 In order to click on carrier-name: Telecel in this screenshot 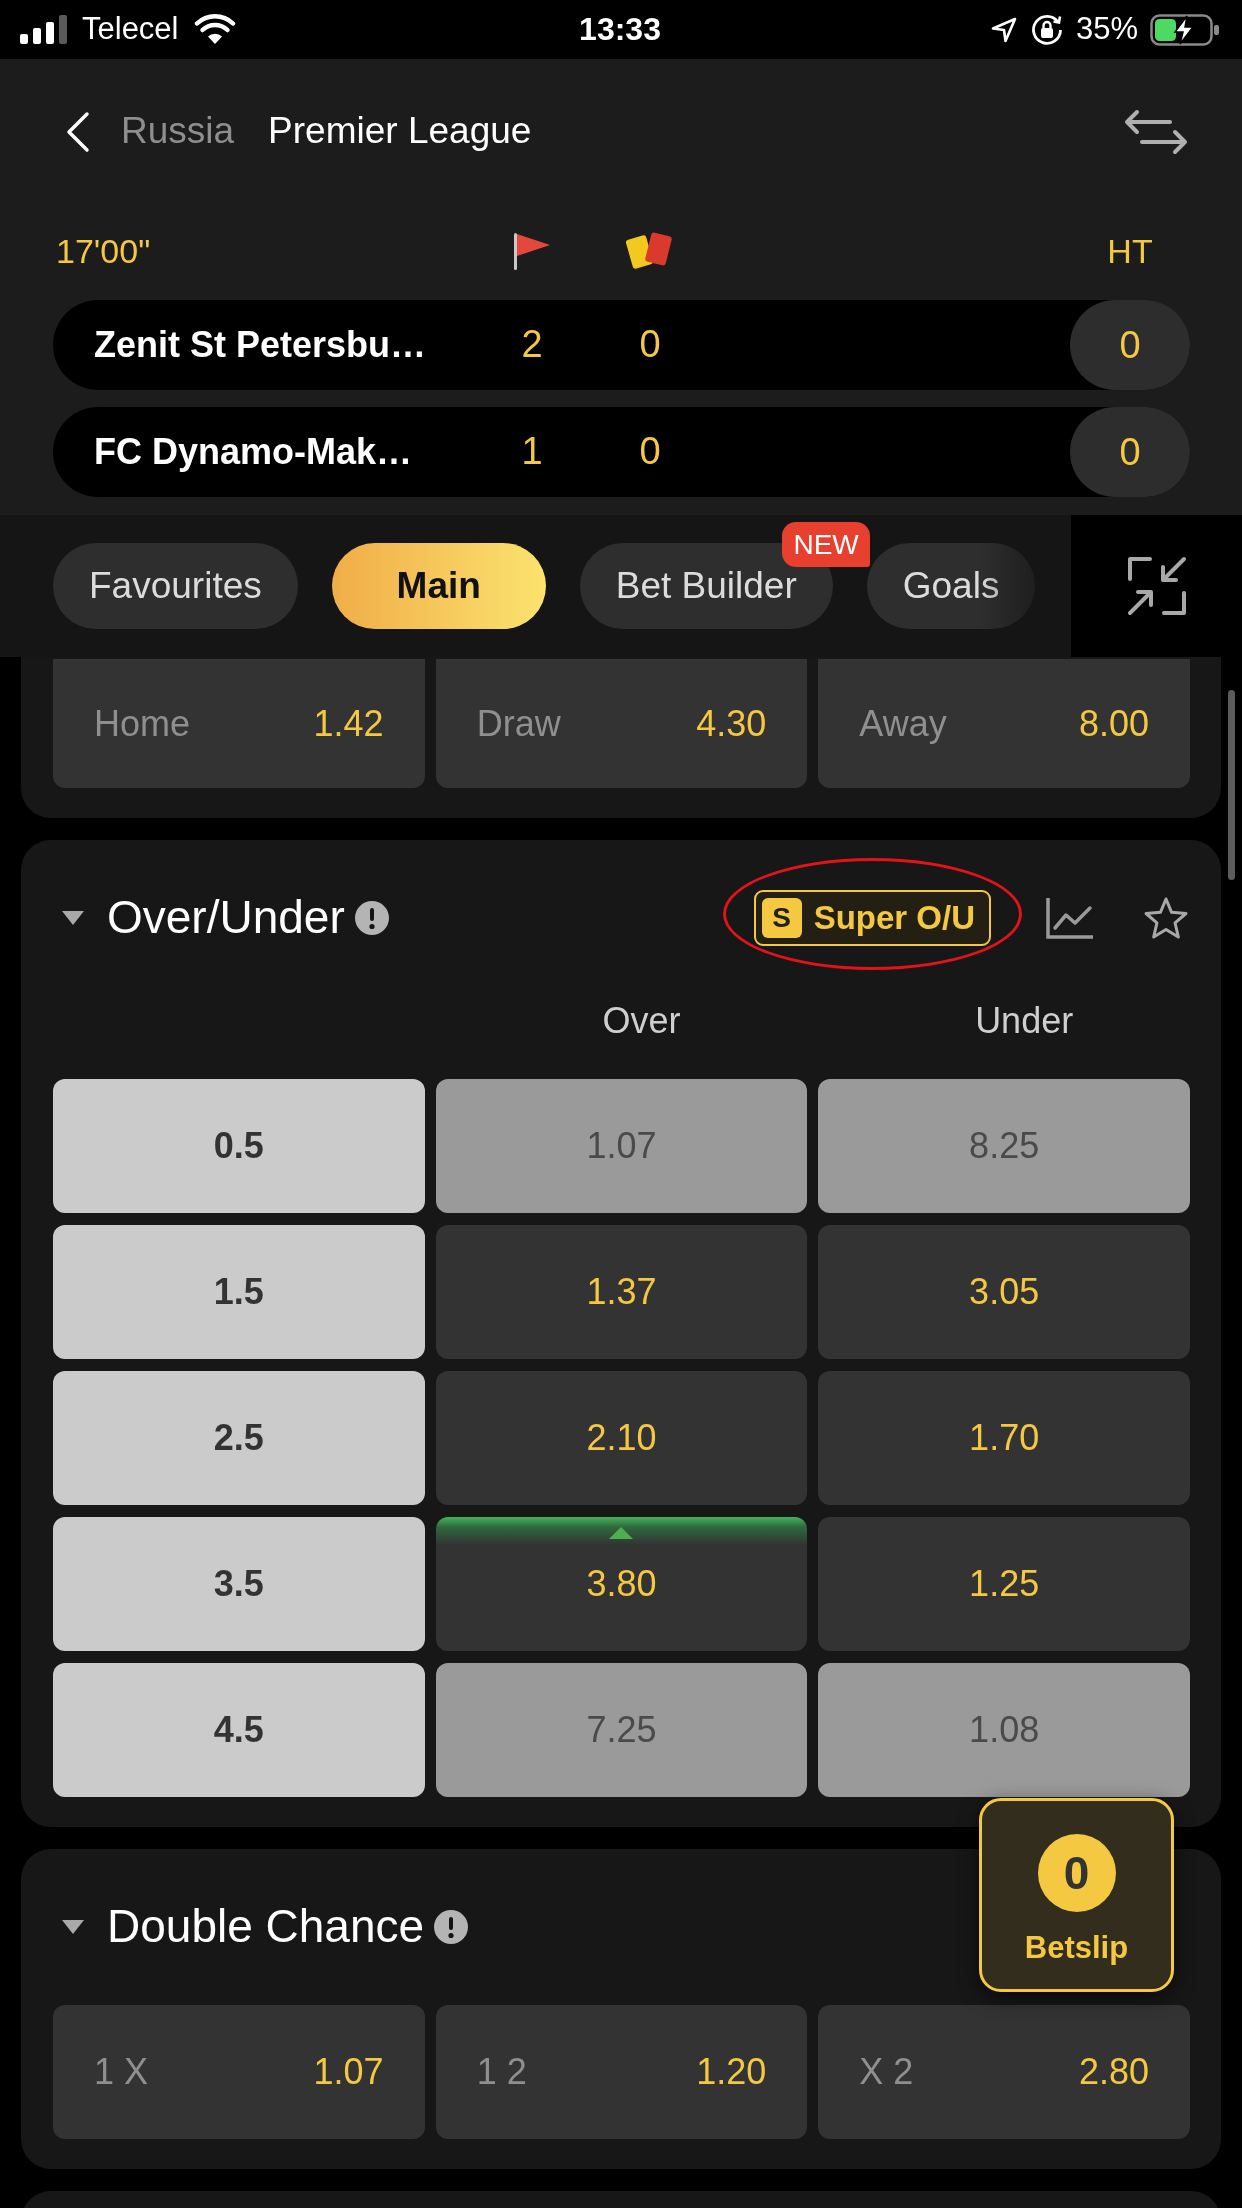, I will do `click(130, 29)`.